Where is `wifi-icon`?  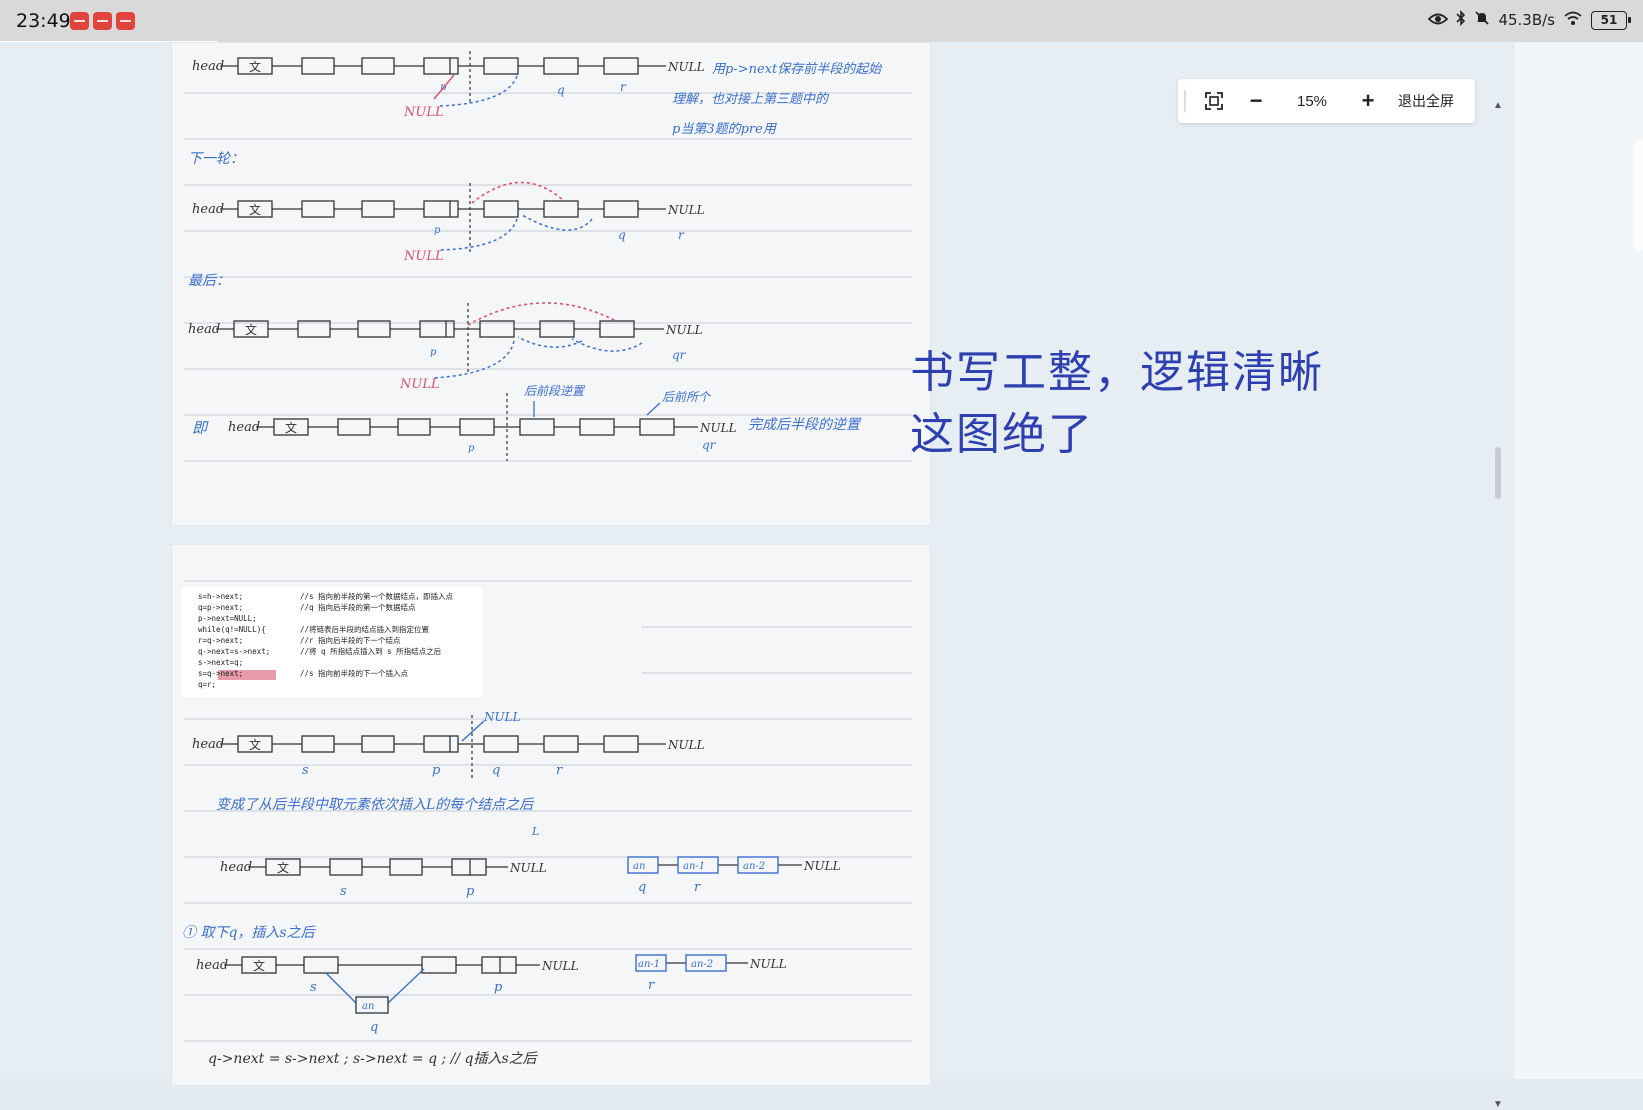
wifi-icon is located at coordinates (1573, 20).